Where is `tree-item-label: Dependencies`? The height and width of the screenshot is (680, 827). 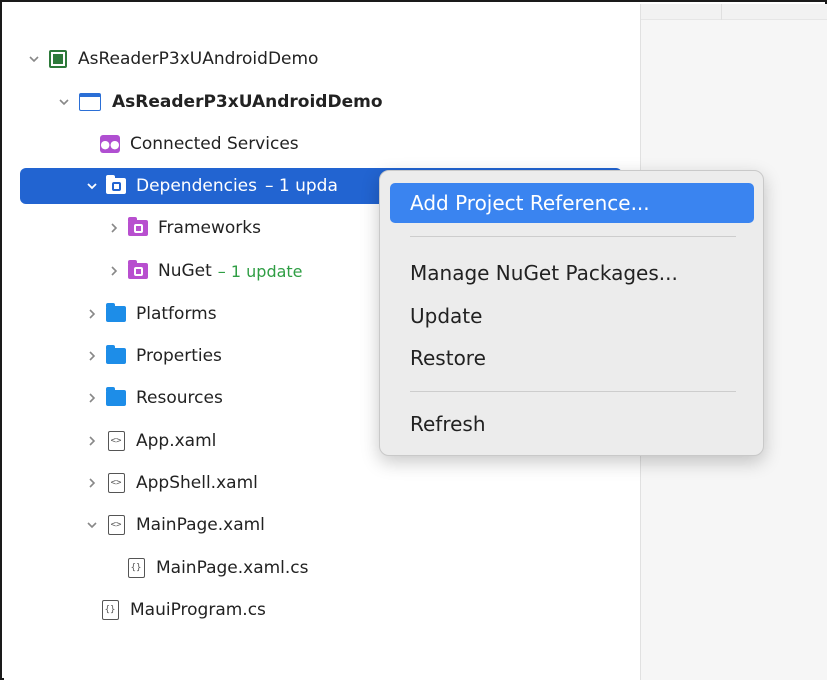
tree-item-label: Dependencies is located at coordinates (196, 186).